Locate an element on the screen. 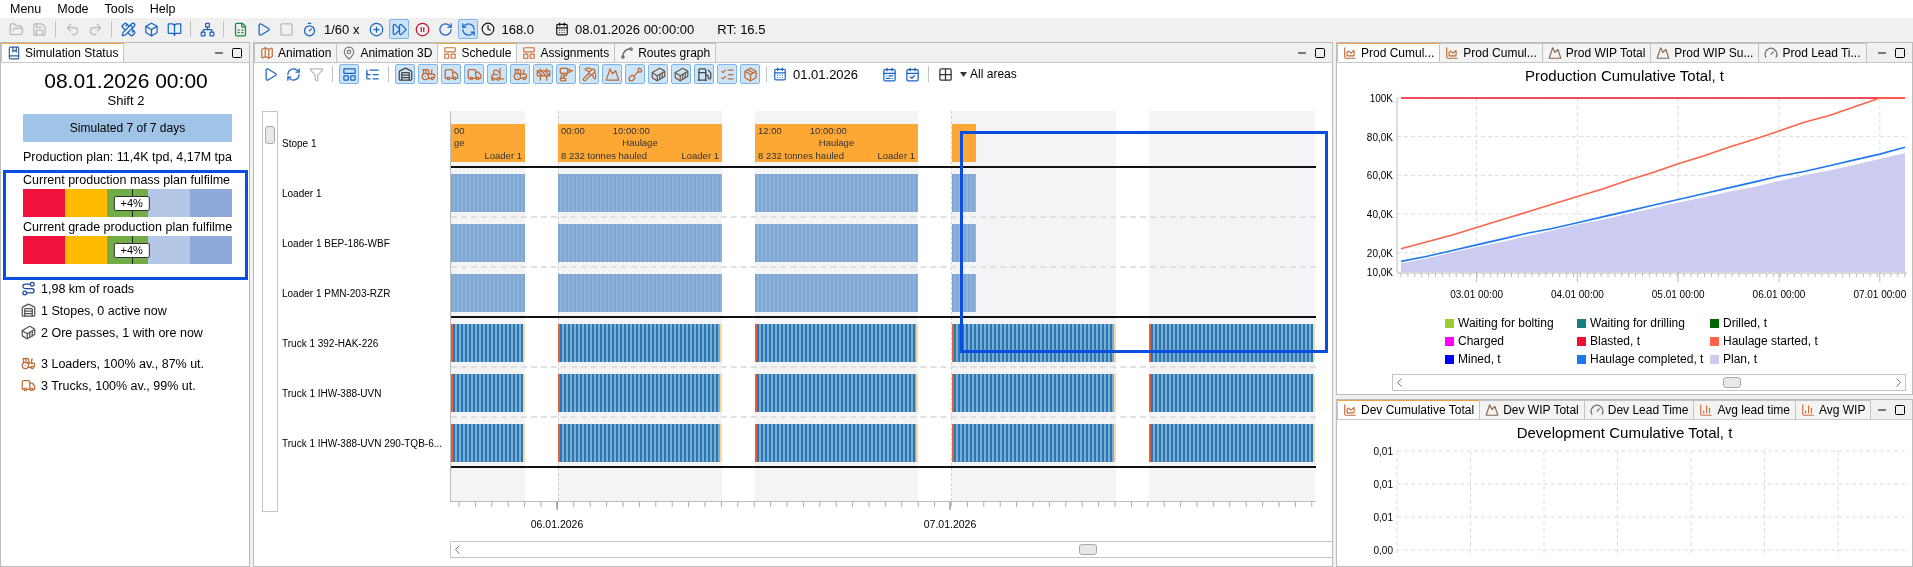  block-activity: Haulage is located at coordinates (836, 143).